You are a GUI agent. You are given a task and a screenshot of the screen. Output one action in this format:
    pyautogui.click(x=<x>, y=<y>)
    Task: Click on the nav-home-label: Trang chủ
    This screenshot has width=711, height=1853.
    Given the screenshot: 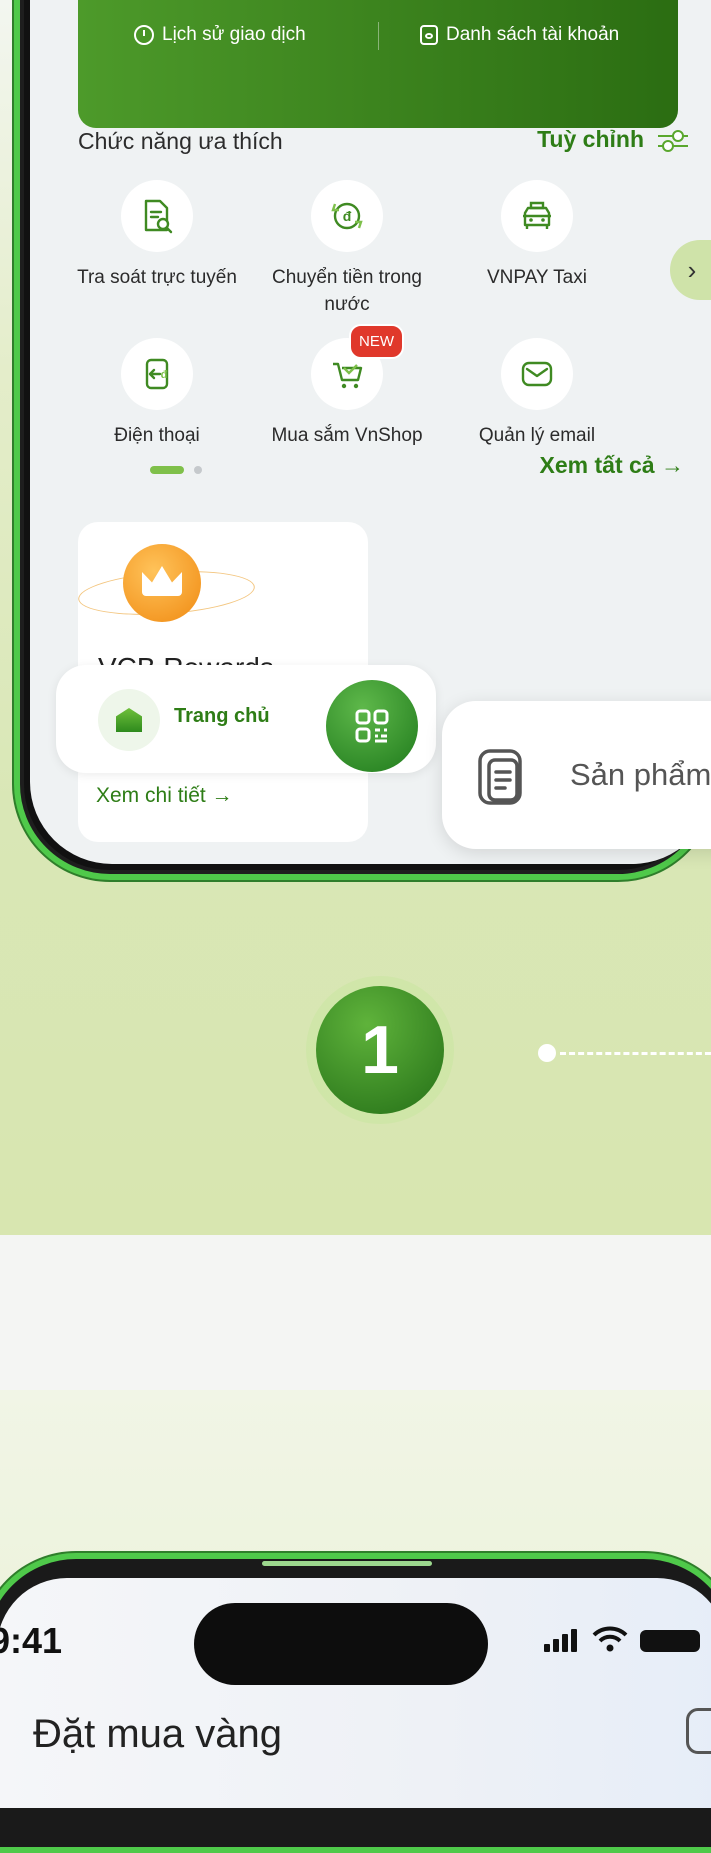 What is the action you would take?
    pyautogui.click(x=222, y=716)
    